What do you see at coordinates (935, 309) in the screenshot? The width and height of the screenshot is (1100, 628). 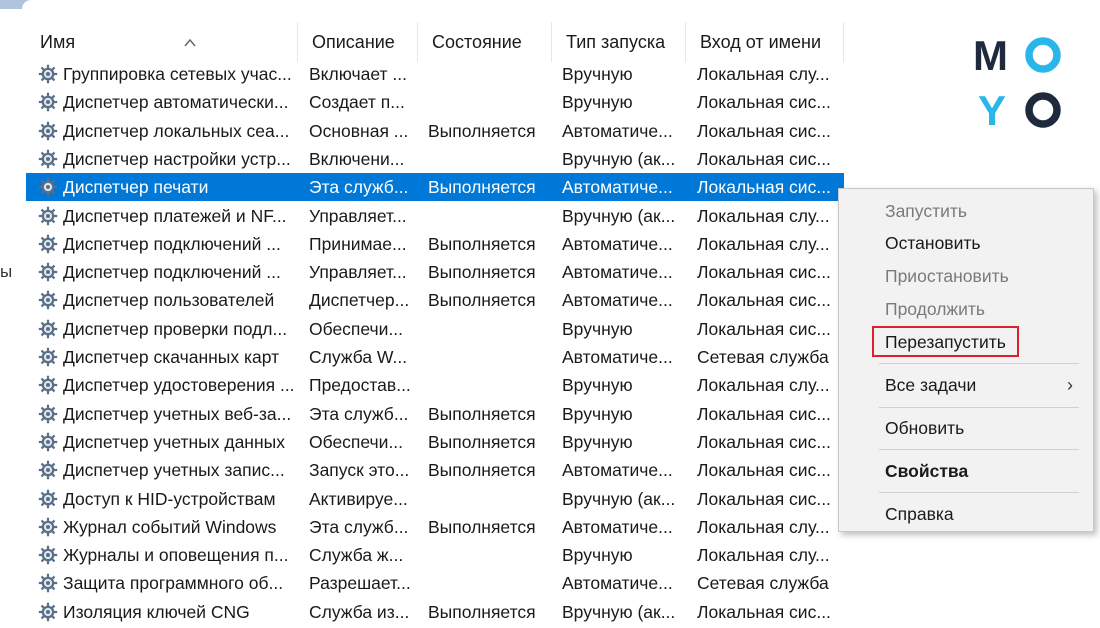 I see `menu-item-resume: Продолжить` at bounding box center [935, 309].